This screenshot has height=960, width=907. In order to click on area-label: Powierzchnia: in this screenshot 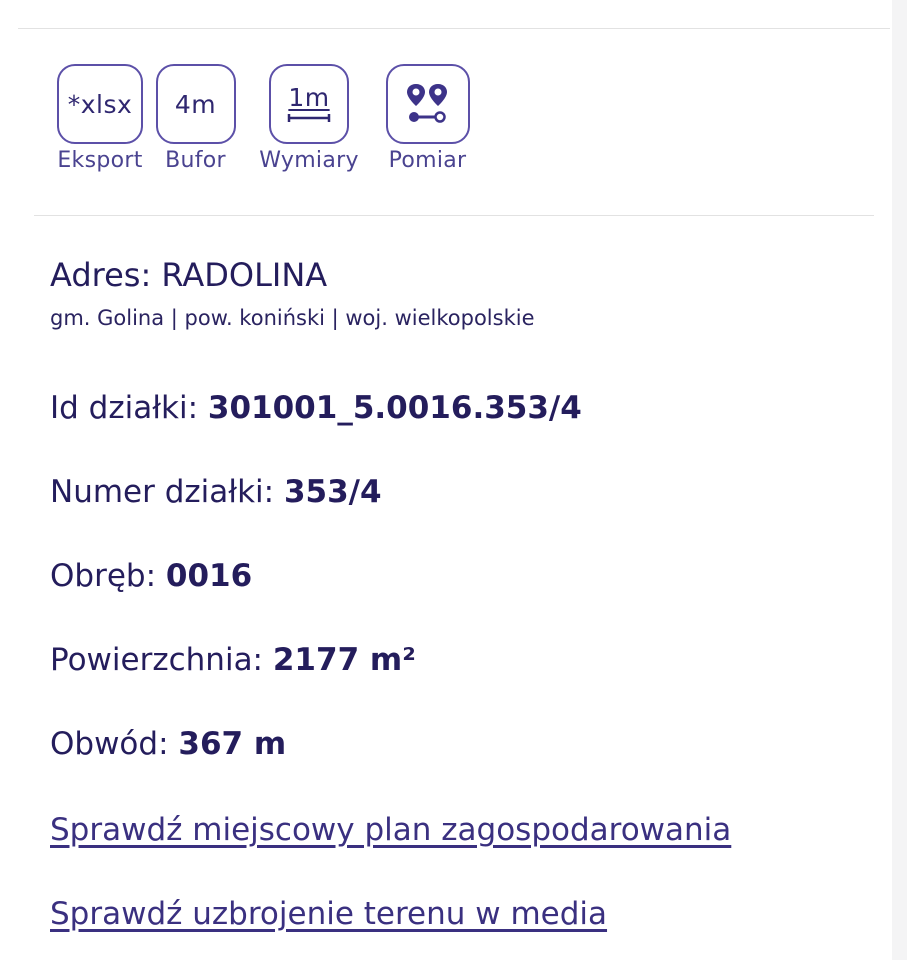, I will do `click(161, 660)`.